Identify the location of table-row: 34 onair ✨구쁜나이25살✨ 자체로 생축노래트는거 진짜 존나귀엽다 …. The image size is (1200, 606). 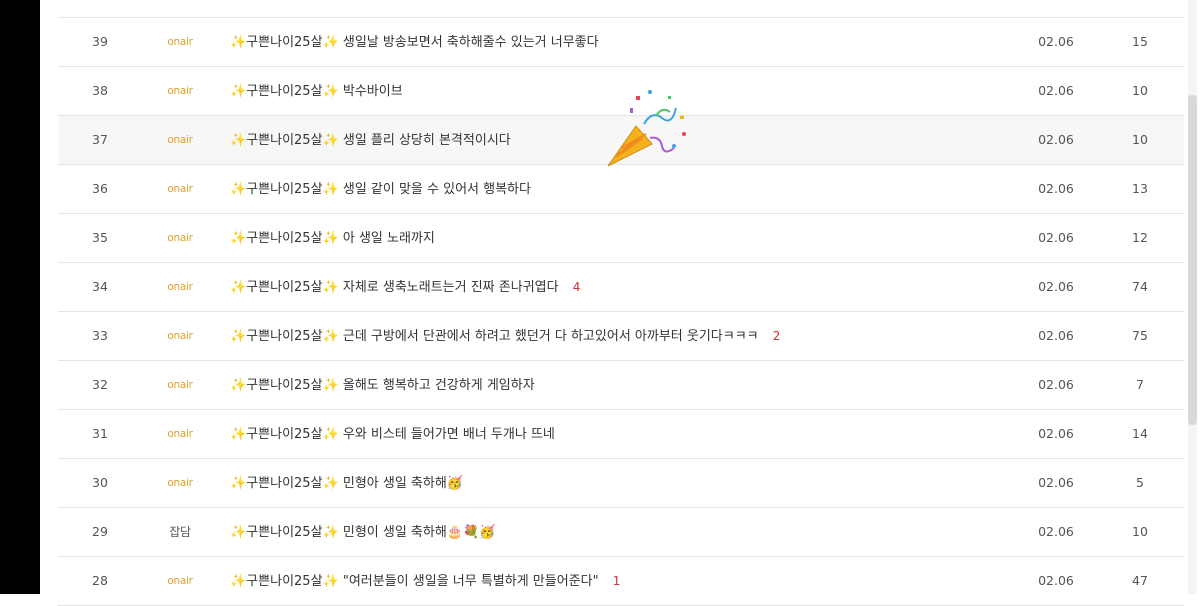
(621, 287).